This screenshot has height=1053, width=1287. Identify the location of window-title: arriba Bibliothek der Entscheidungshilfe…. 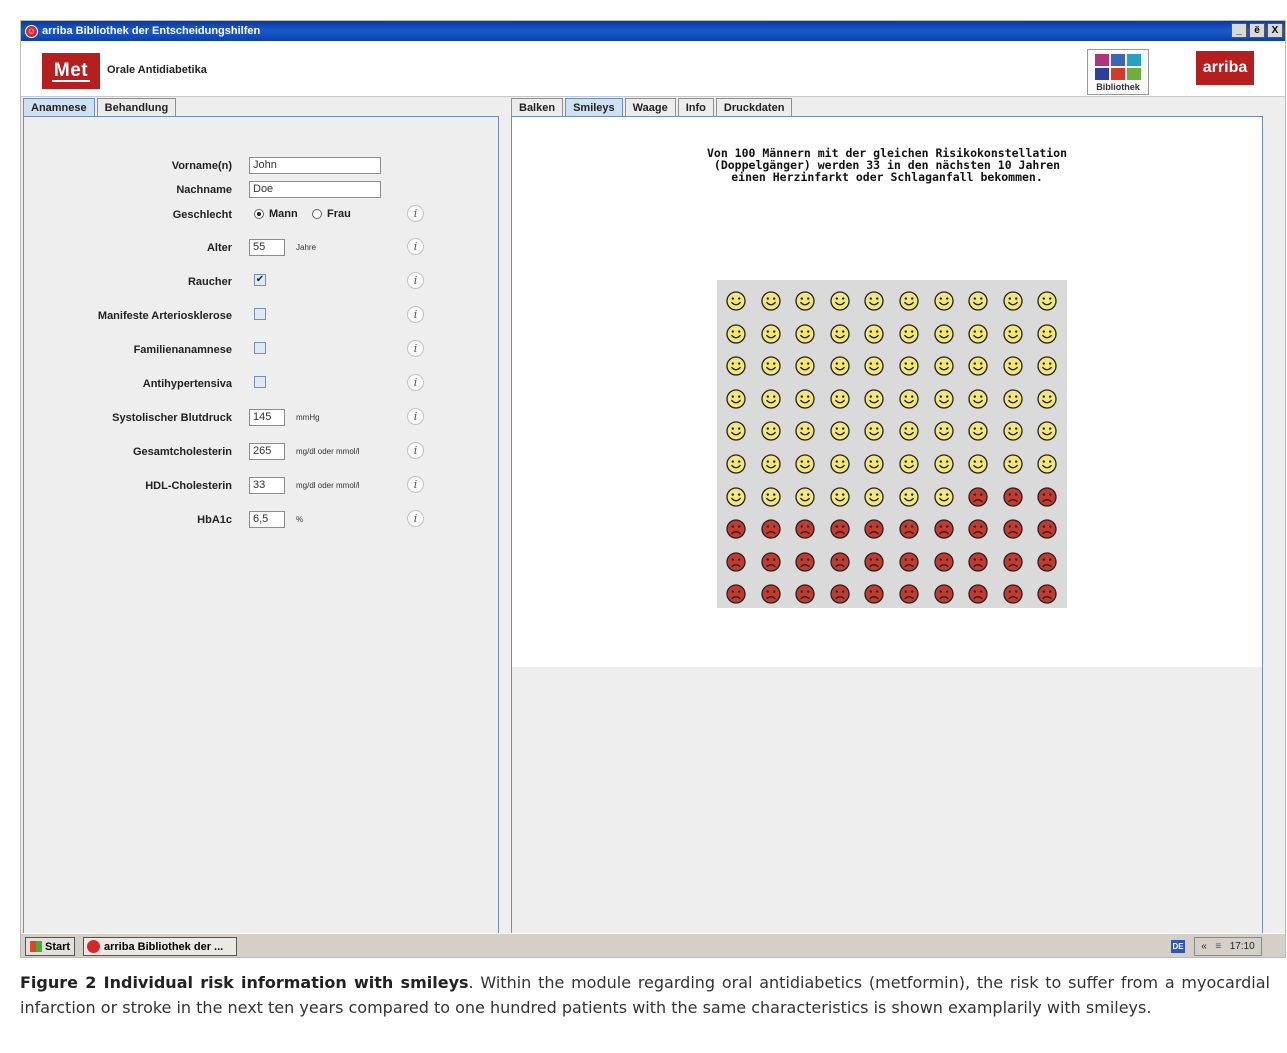
(151, 31).